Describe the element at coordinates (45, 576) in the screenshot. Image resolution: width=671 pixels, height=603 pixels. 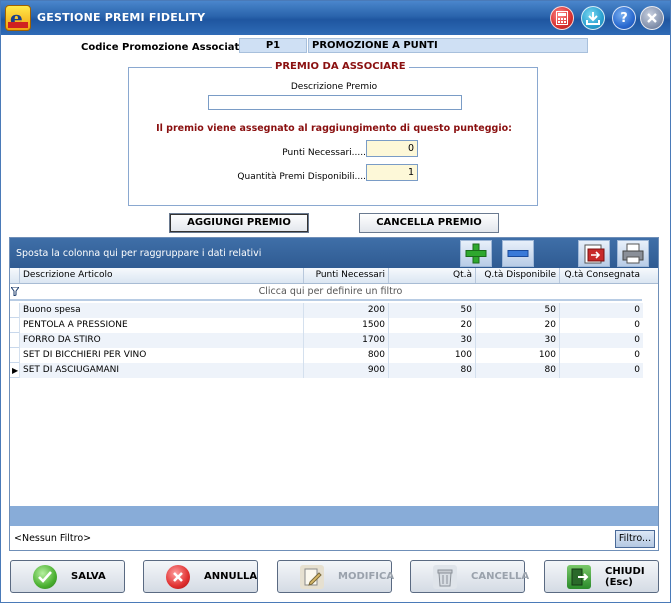
I see `checkmark-icon` at that location.